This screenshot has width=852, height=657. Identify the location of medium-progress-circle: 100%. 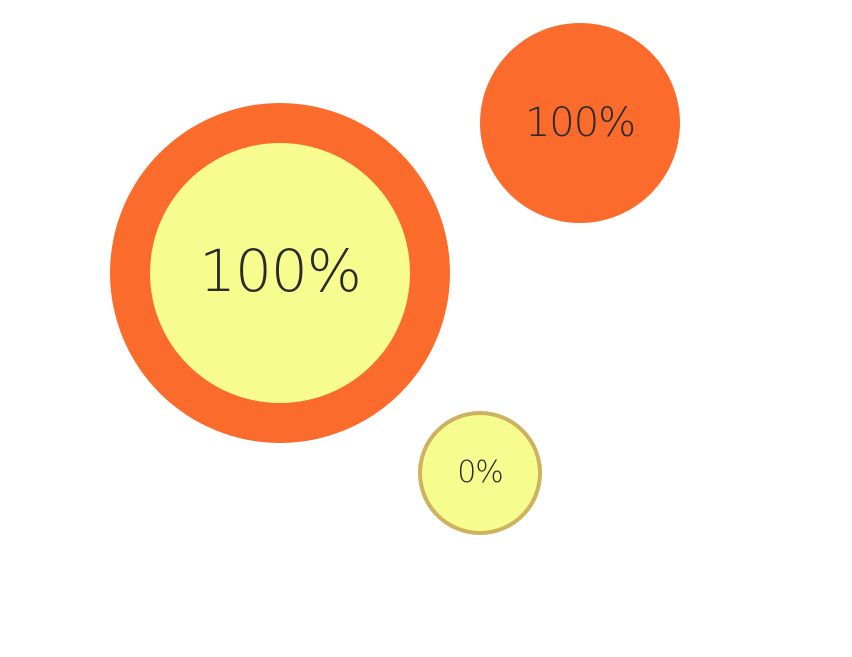
(580, 123).